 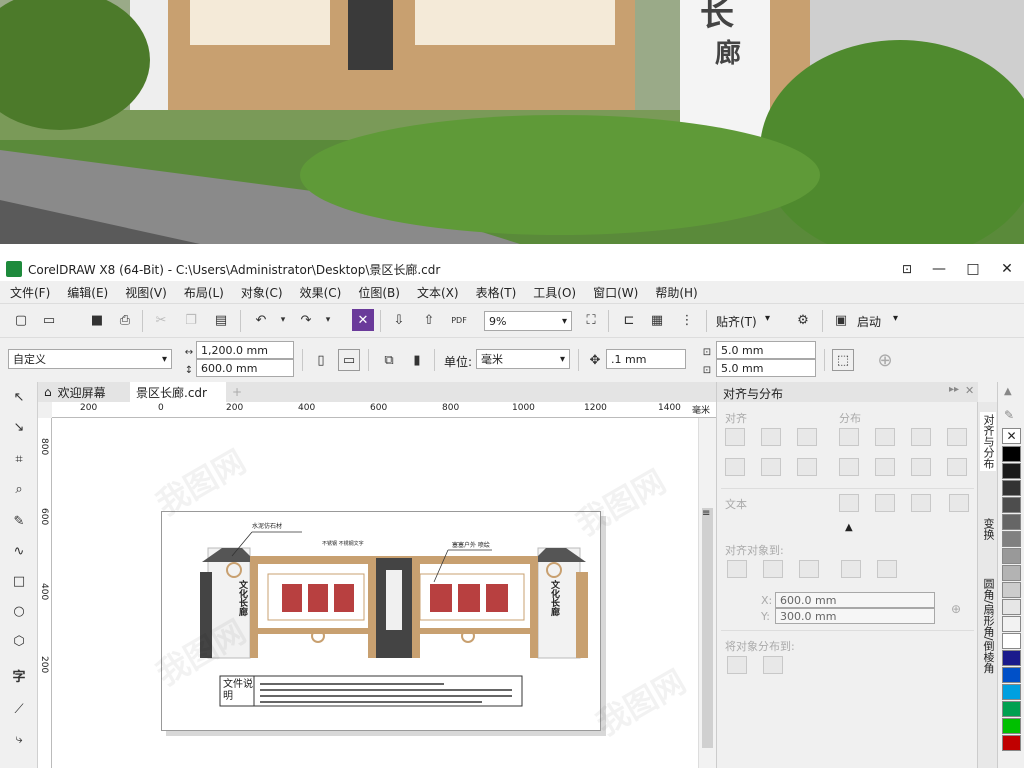 What do you see at coordinates (735, 437) in the screenshot?
I see `align-left-icon` at bounding box center [735, 437].